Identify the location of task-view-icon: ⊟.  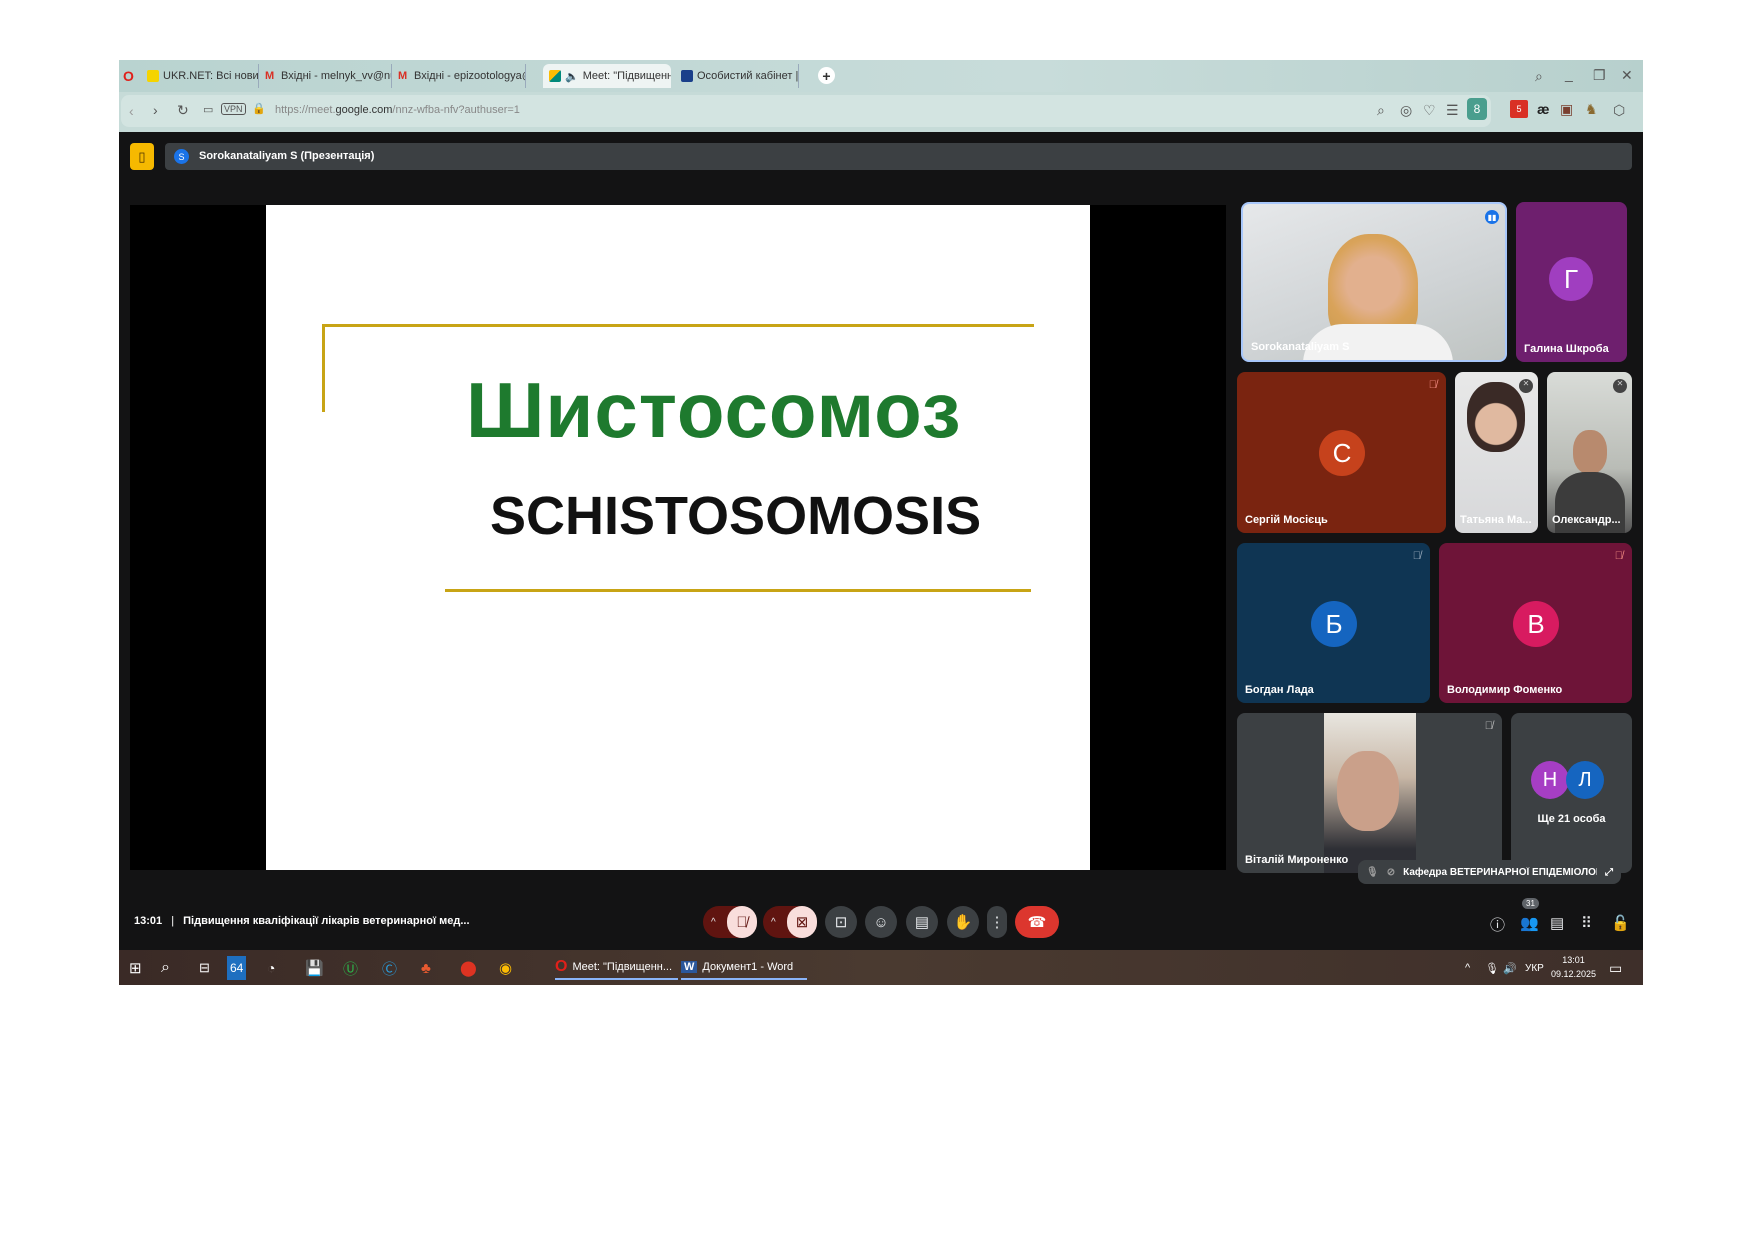
(204, 968).